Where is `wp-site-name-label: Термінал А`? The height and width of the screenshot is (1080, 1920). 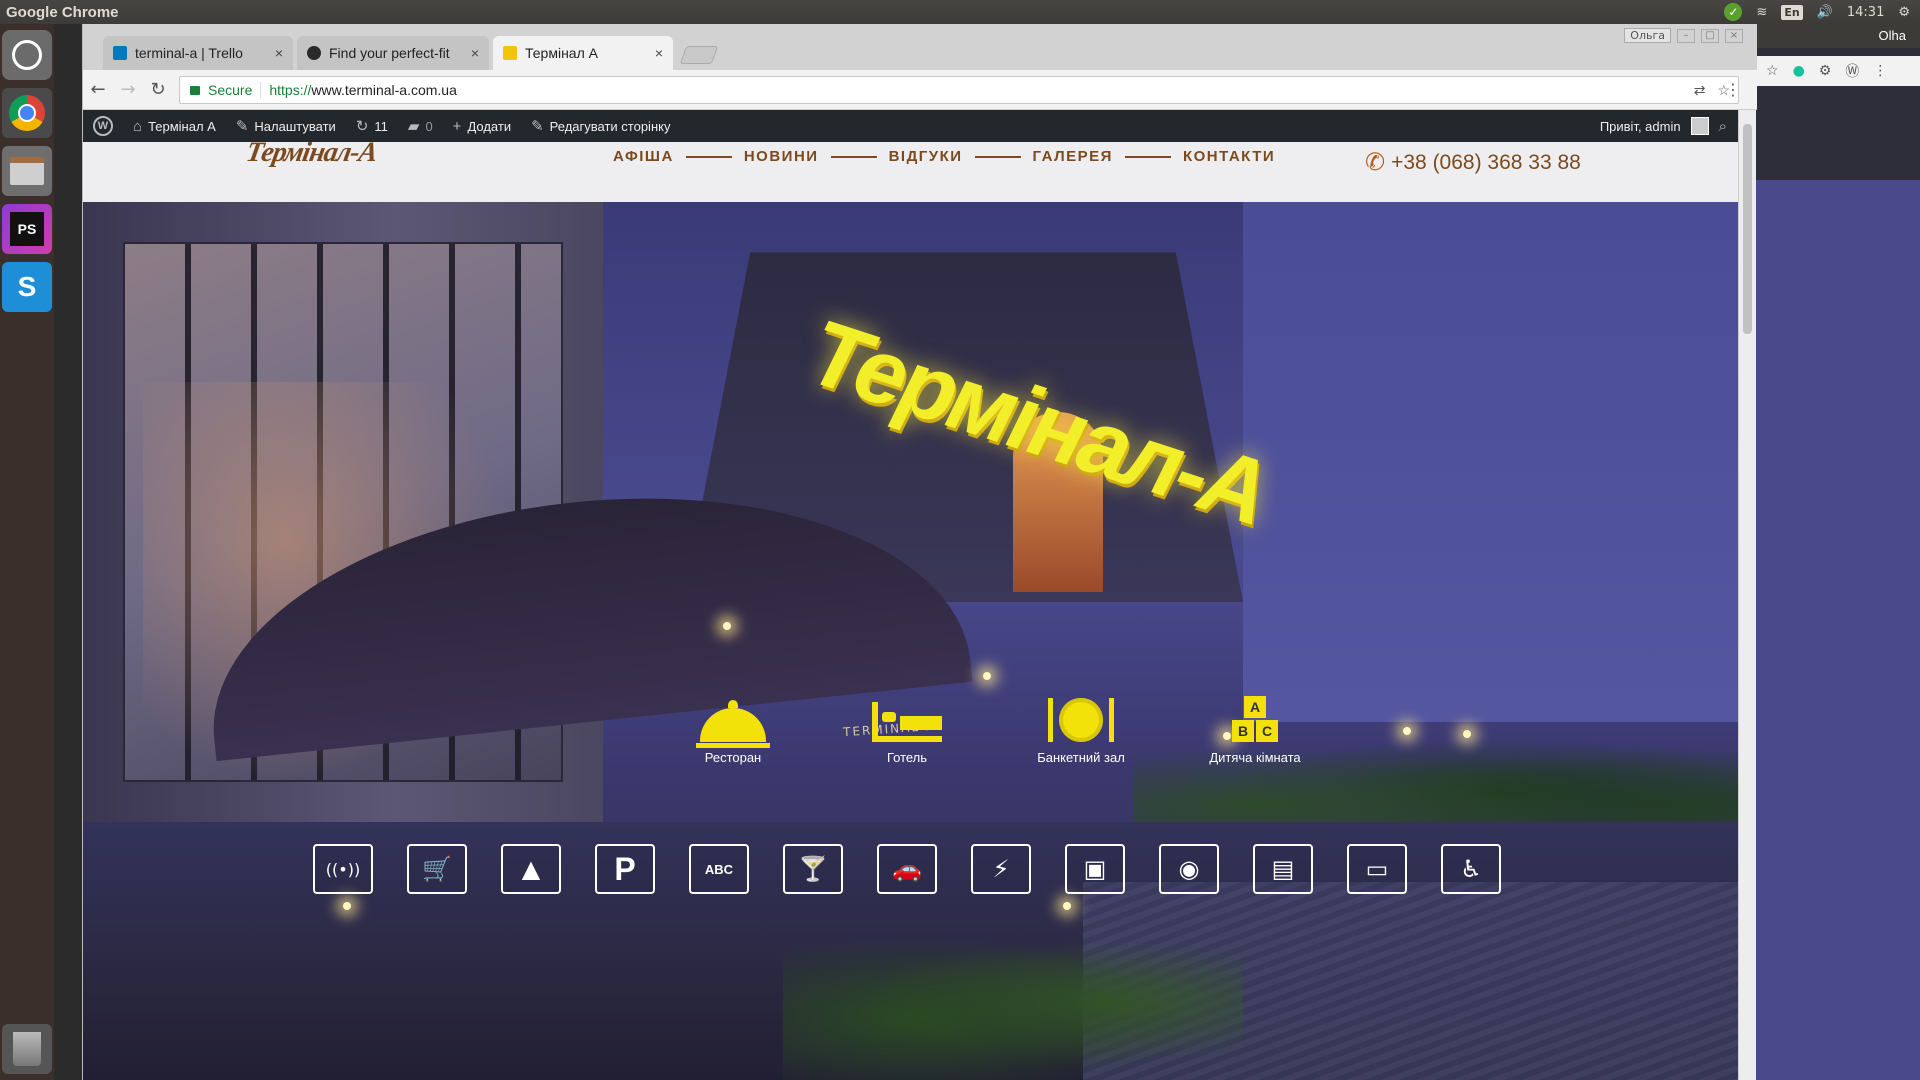
wp-site-name-label: Термінал А is located at coordinates (182, 126).